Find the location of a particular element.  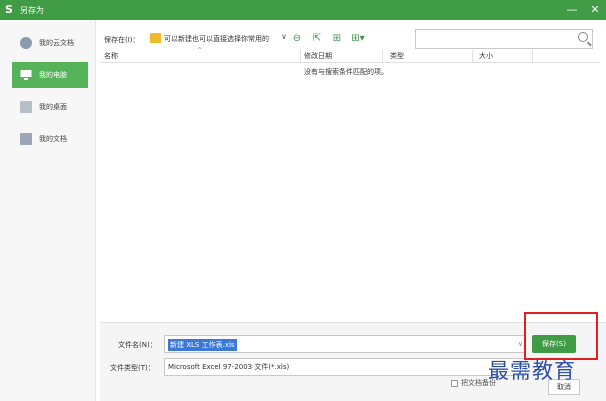

sidebar-item-label: 我的电脑 is located at coordinates (53, 75).